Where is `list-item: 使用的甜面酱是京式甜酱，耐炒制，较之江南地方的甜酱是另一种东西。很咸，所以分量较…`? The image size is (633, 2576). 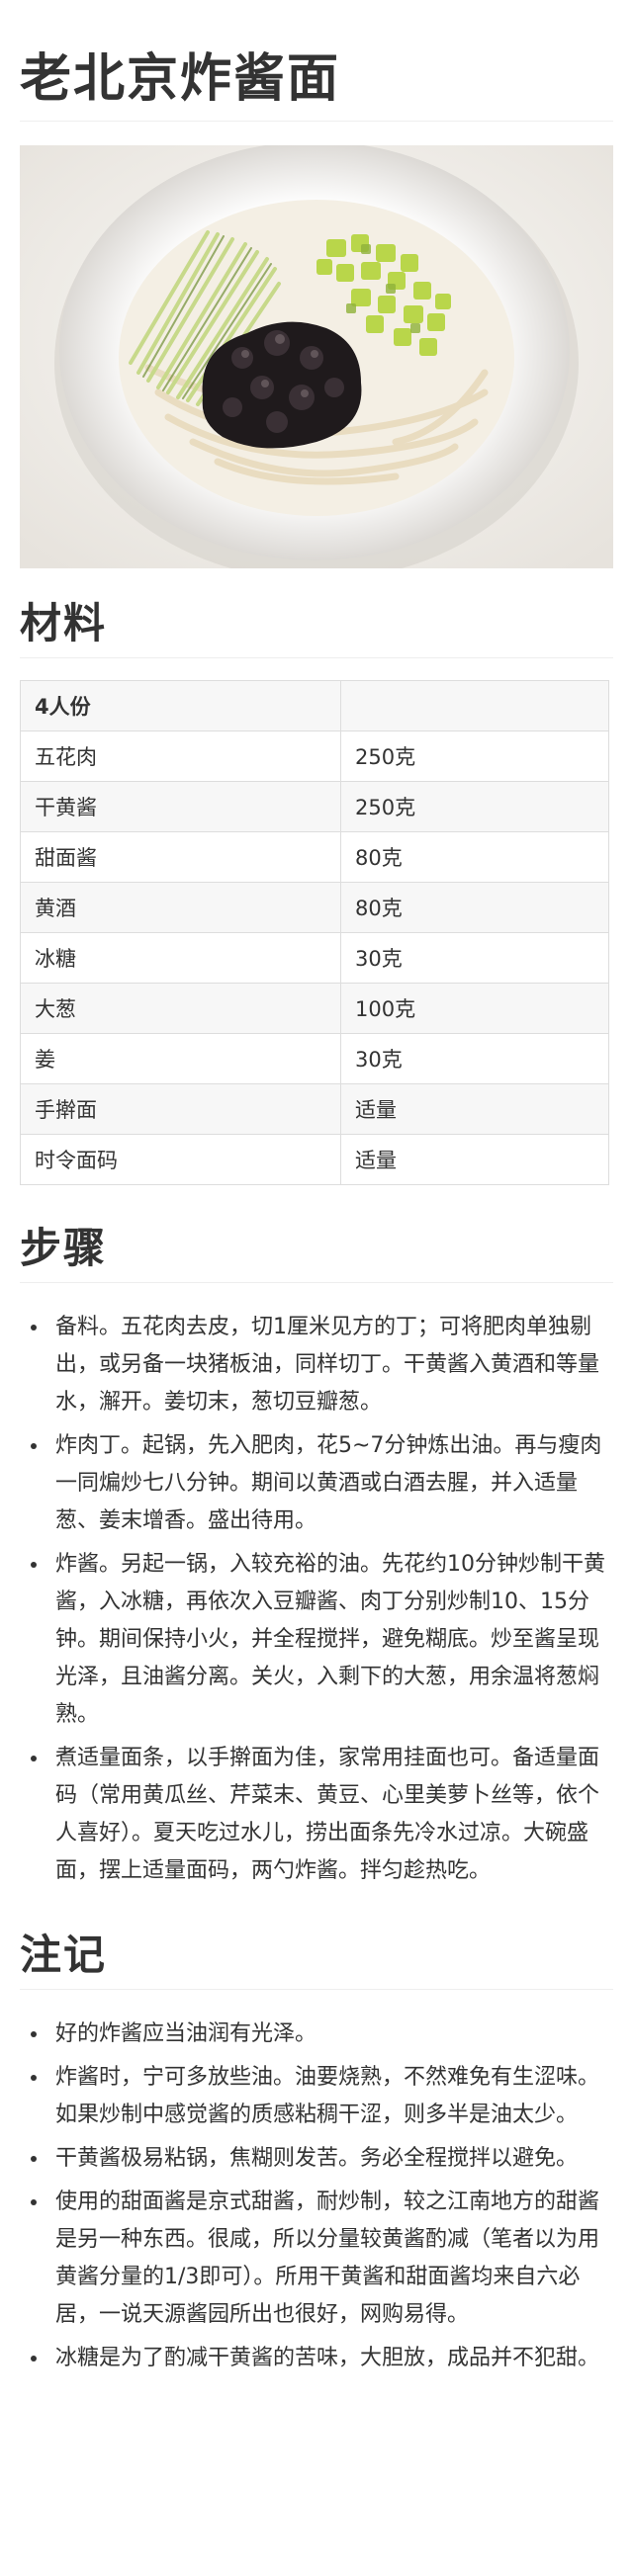 list-item: 使用的甜面酱是京式甜酱，耐炒制，较之江南地方的甜酱是另一种东西。很咸，所以分量较… is located at coordinates (331, 2259).